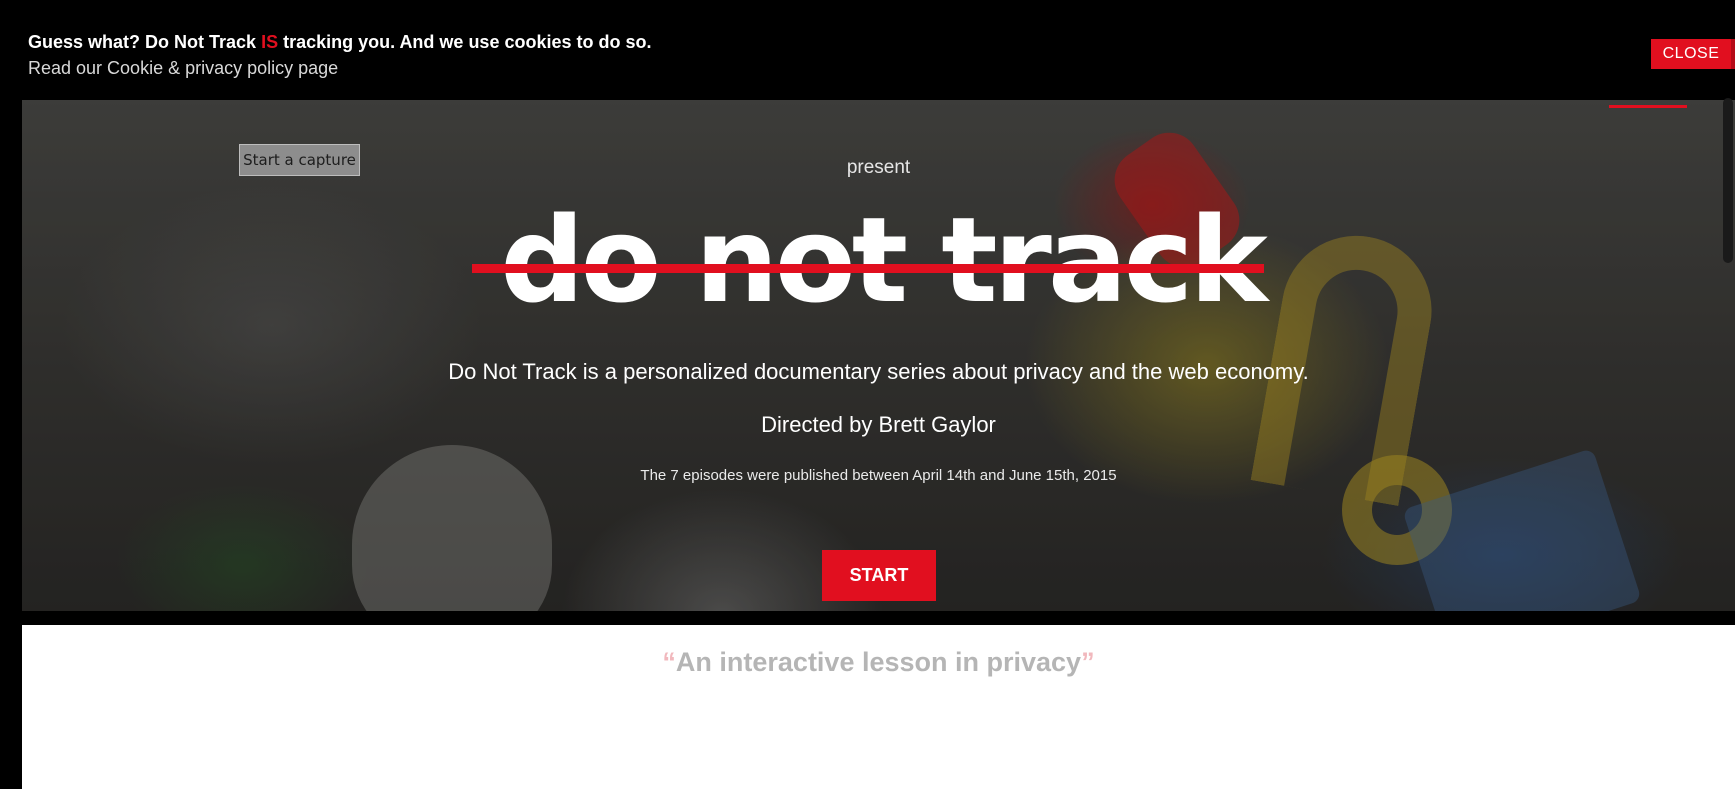 The height and width of the screenshot is (789, 1735). Describe the element at coordinates (879, 575) in the screenshot. I see `start-button: START` at that location.